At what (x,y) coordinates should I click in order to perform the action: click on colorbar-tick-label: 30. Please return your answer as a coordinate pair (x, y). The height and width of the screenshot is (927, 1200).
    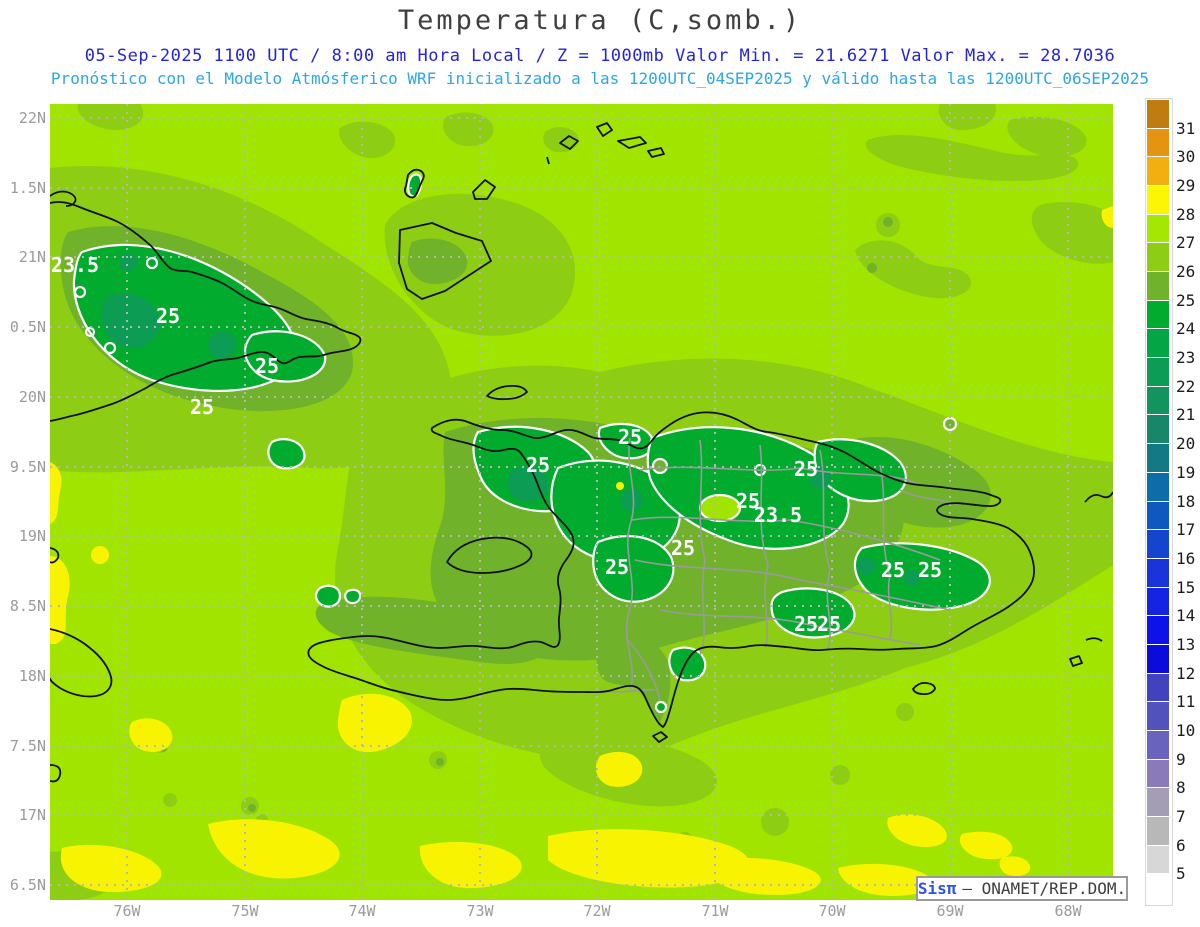
    Looking at the image, I should click on (1186, 157).